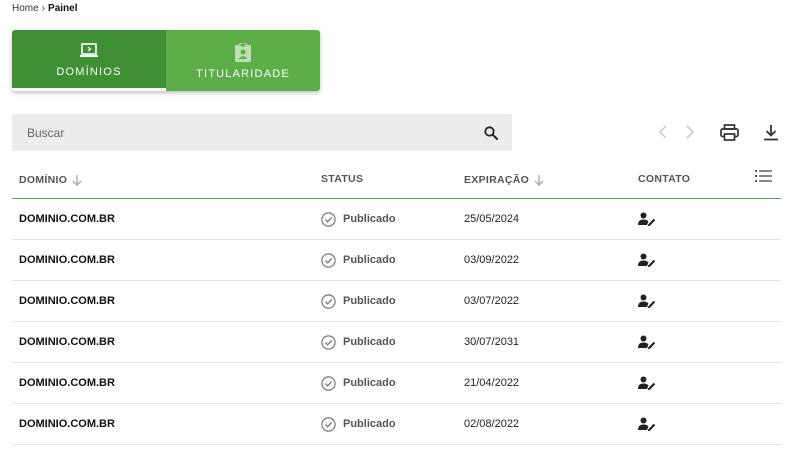 Image resolution: width=800 pixels, height=450 pixels. I want to click on column-header-domain: DOMÍNIO, so click(50, 180).